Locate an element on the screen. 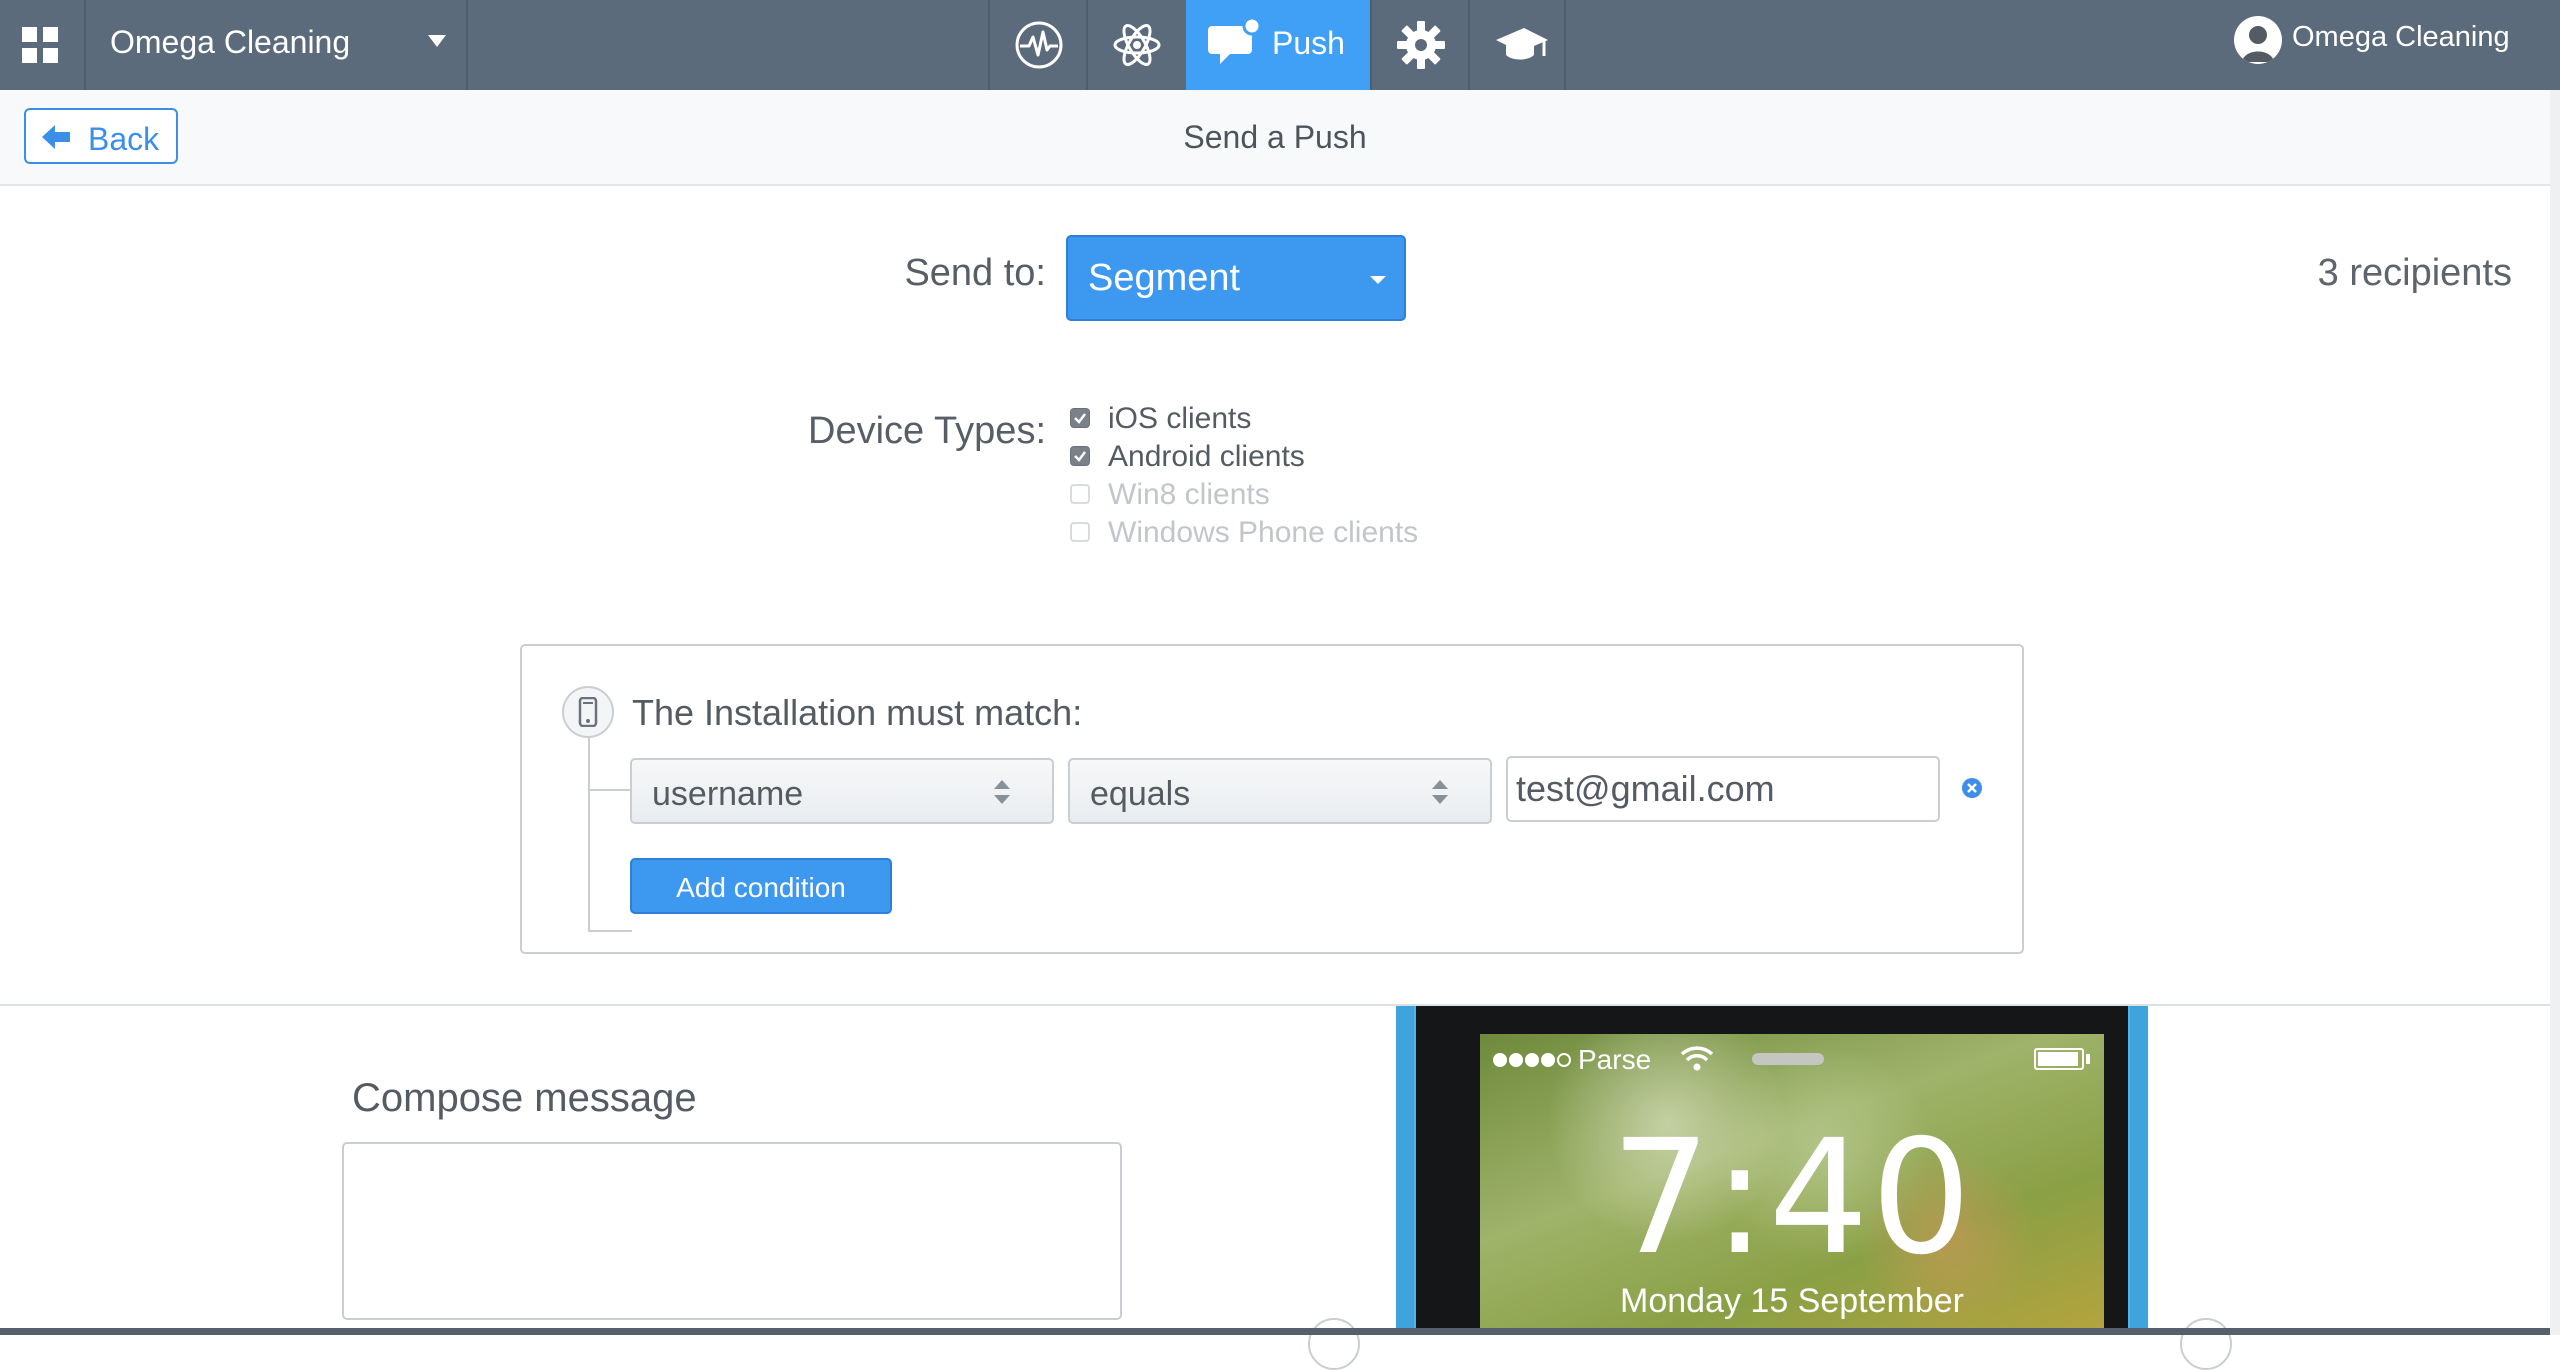 The height and width of the screenshot is (1370, 2560). top-nav-bar: Omega Cleaning Push Omega Cleaning is located at coordinates (1280, 45).